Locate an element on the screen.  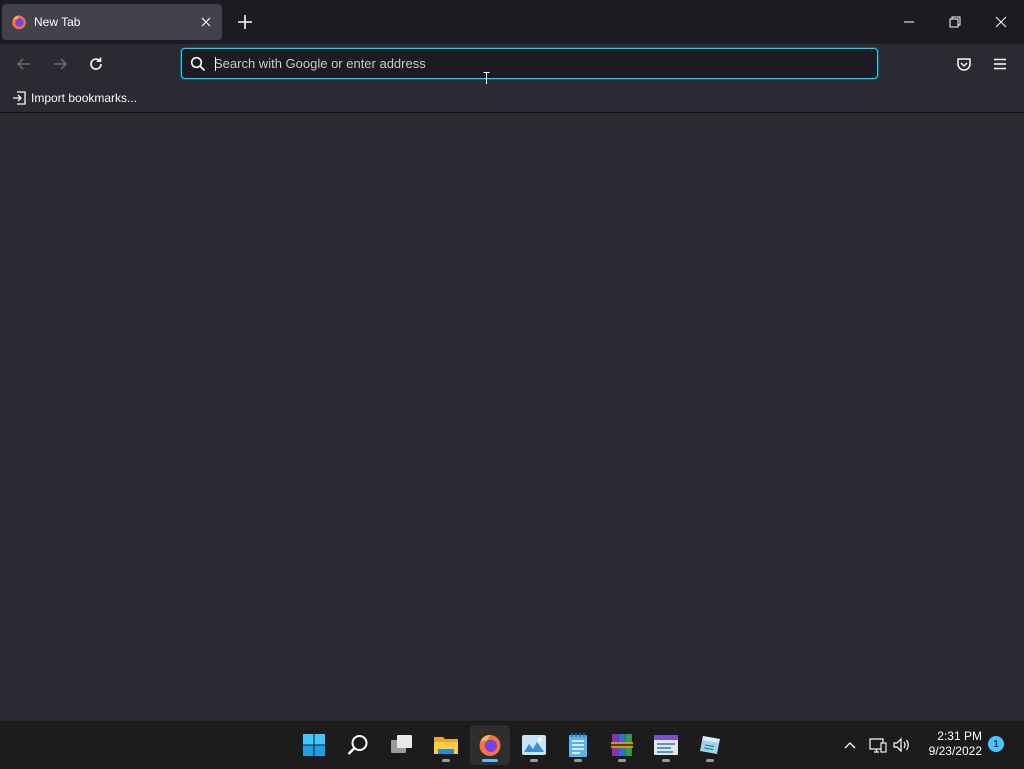
start-button is located at coordinates (314, 745).